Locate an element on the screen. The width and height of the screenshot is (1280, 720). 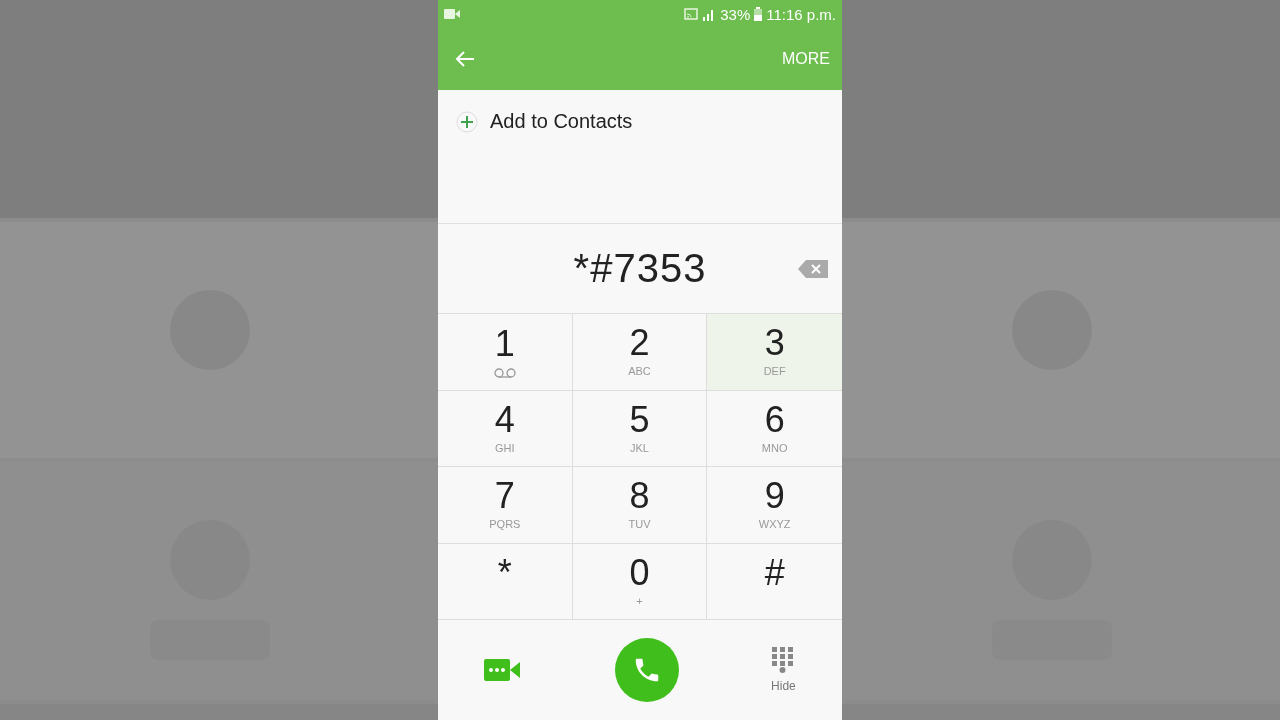
video-icon is located at coordinates (452, 14).